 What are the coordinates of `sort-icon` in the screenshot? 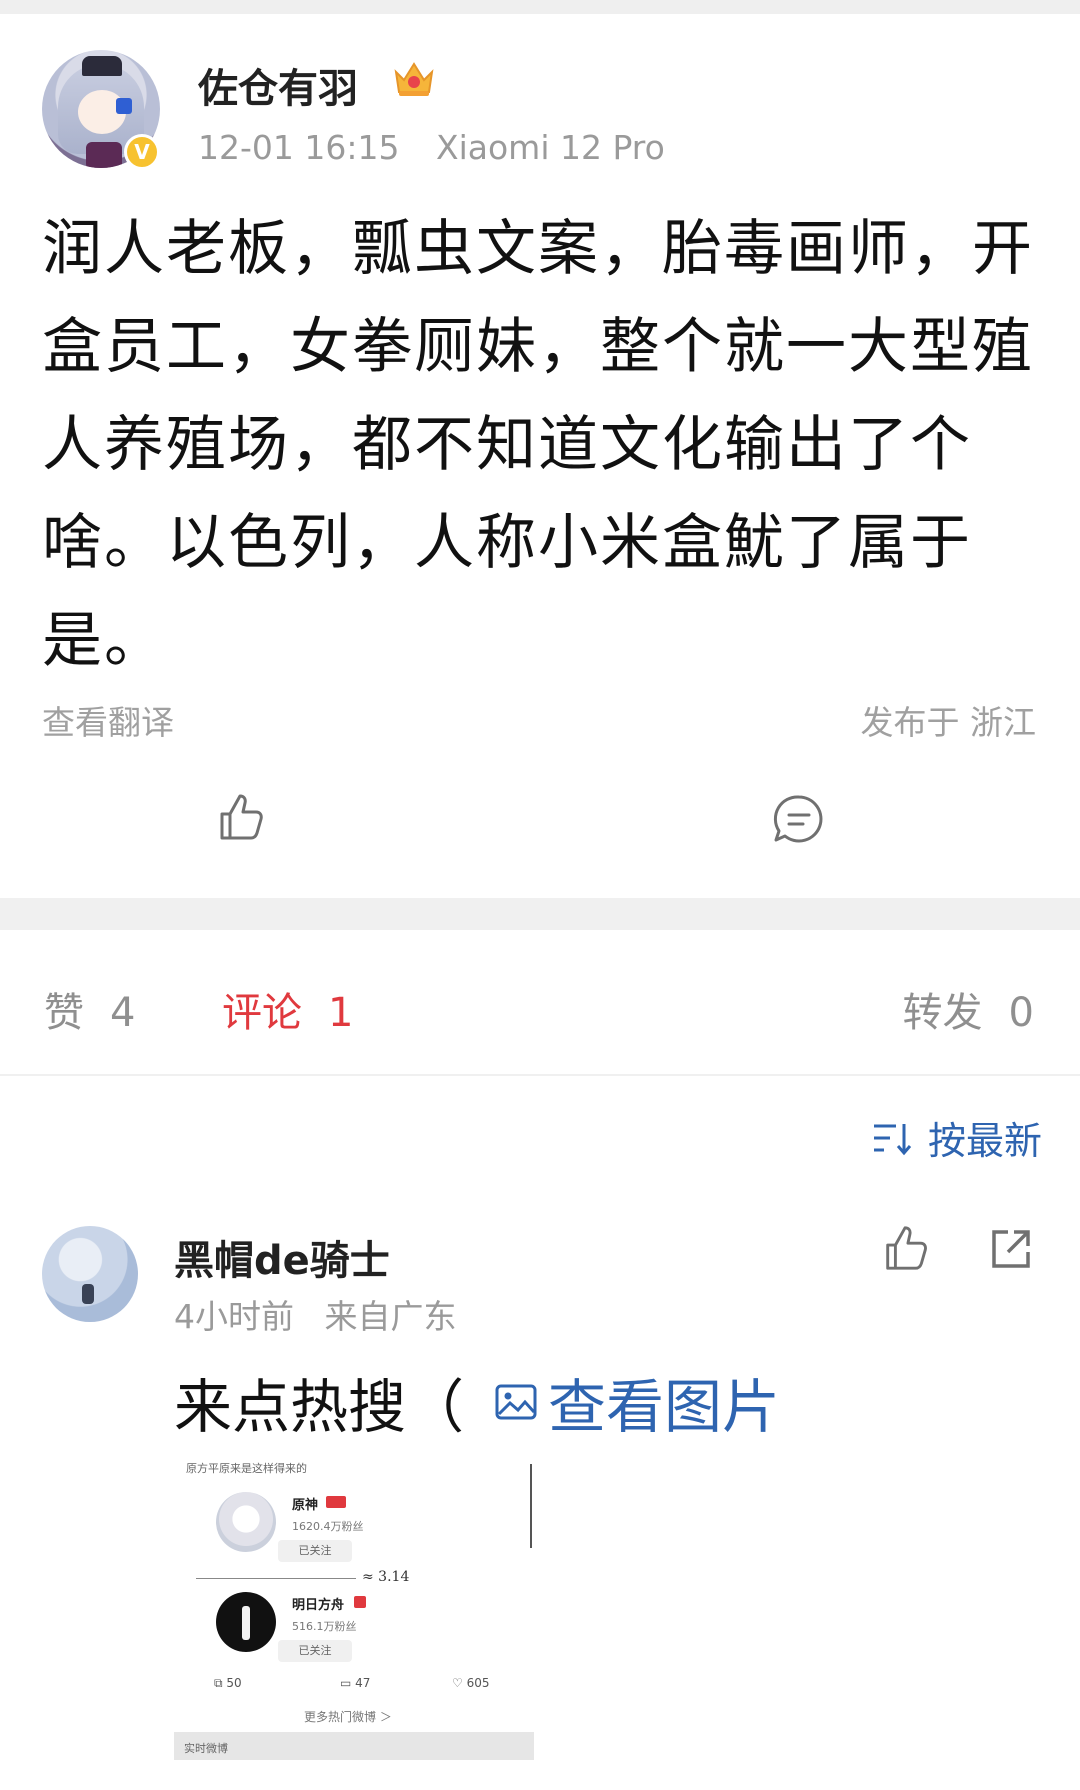 It's located at (892, 1139).